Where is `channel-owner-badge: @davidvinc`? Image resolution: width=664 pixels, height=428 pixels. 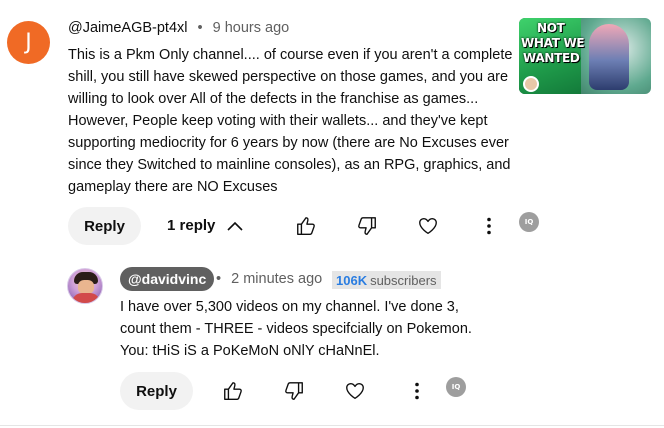 channel-owner-badge: @davidvinc is located at coordinates (167, 279).